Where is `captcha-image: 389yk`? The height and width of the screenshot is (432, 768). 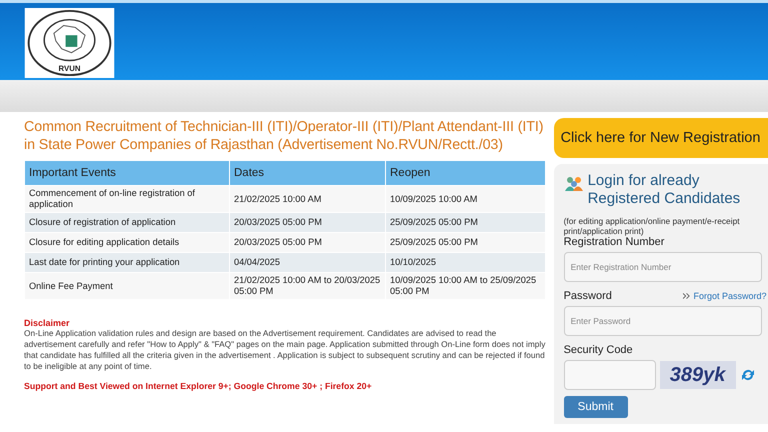
captcha-image: 389yk is located at coordinates (698, 375).